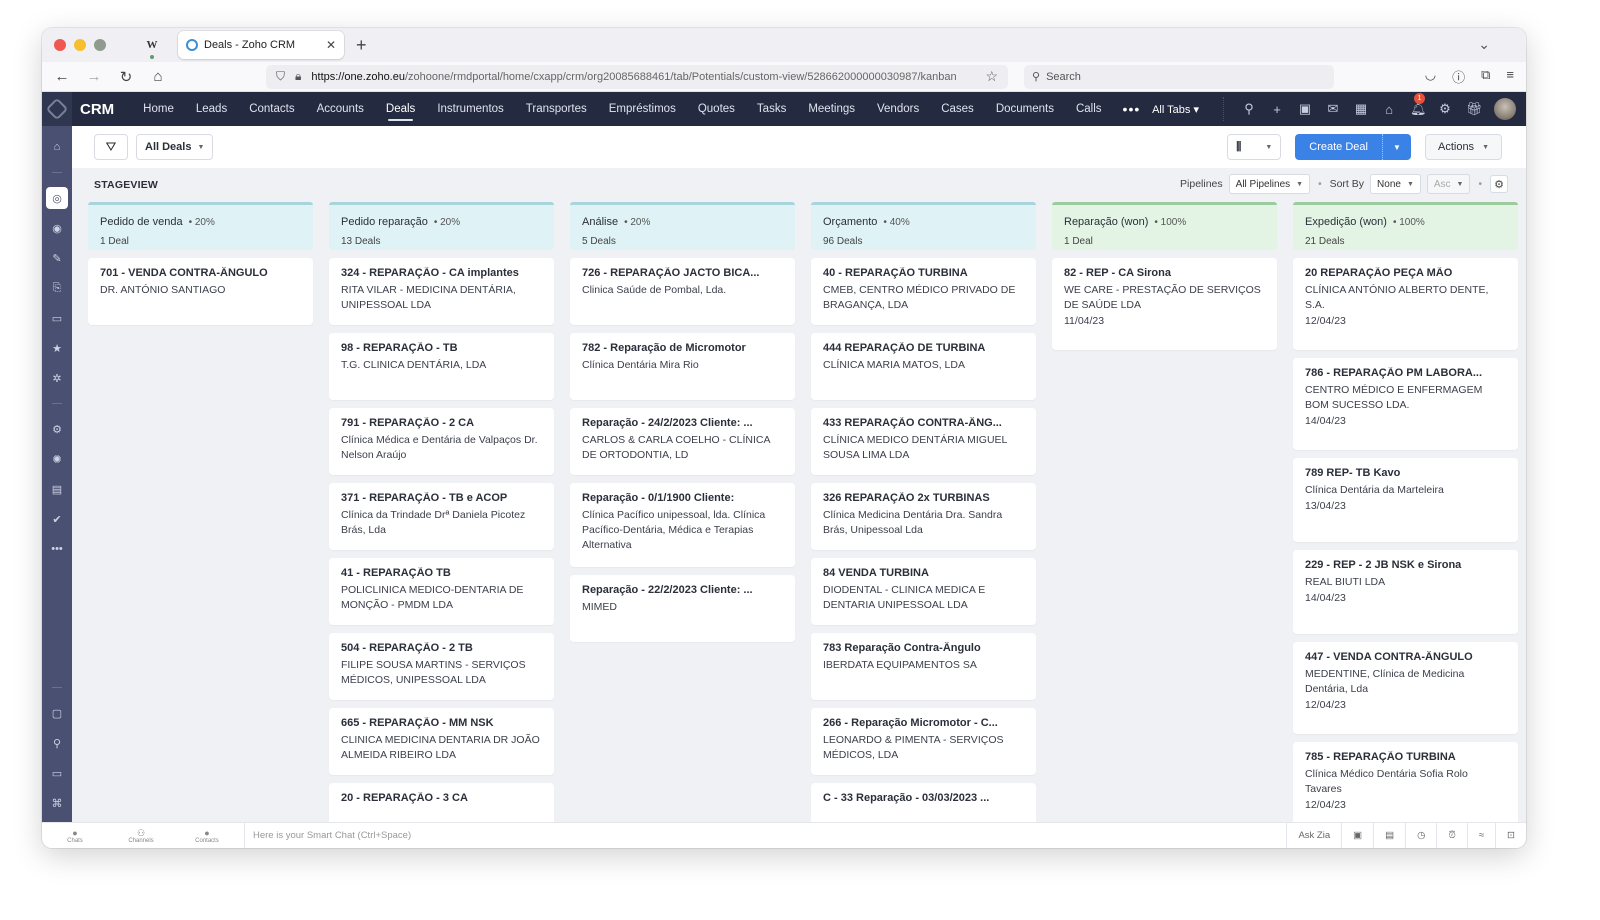  Describe the element at coordinates (1448, 184) in the screenshot. I see `sort-order-select: Asc ▼` at that location.